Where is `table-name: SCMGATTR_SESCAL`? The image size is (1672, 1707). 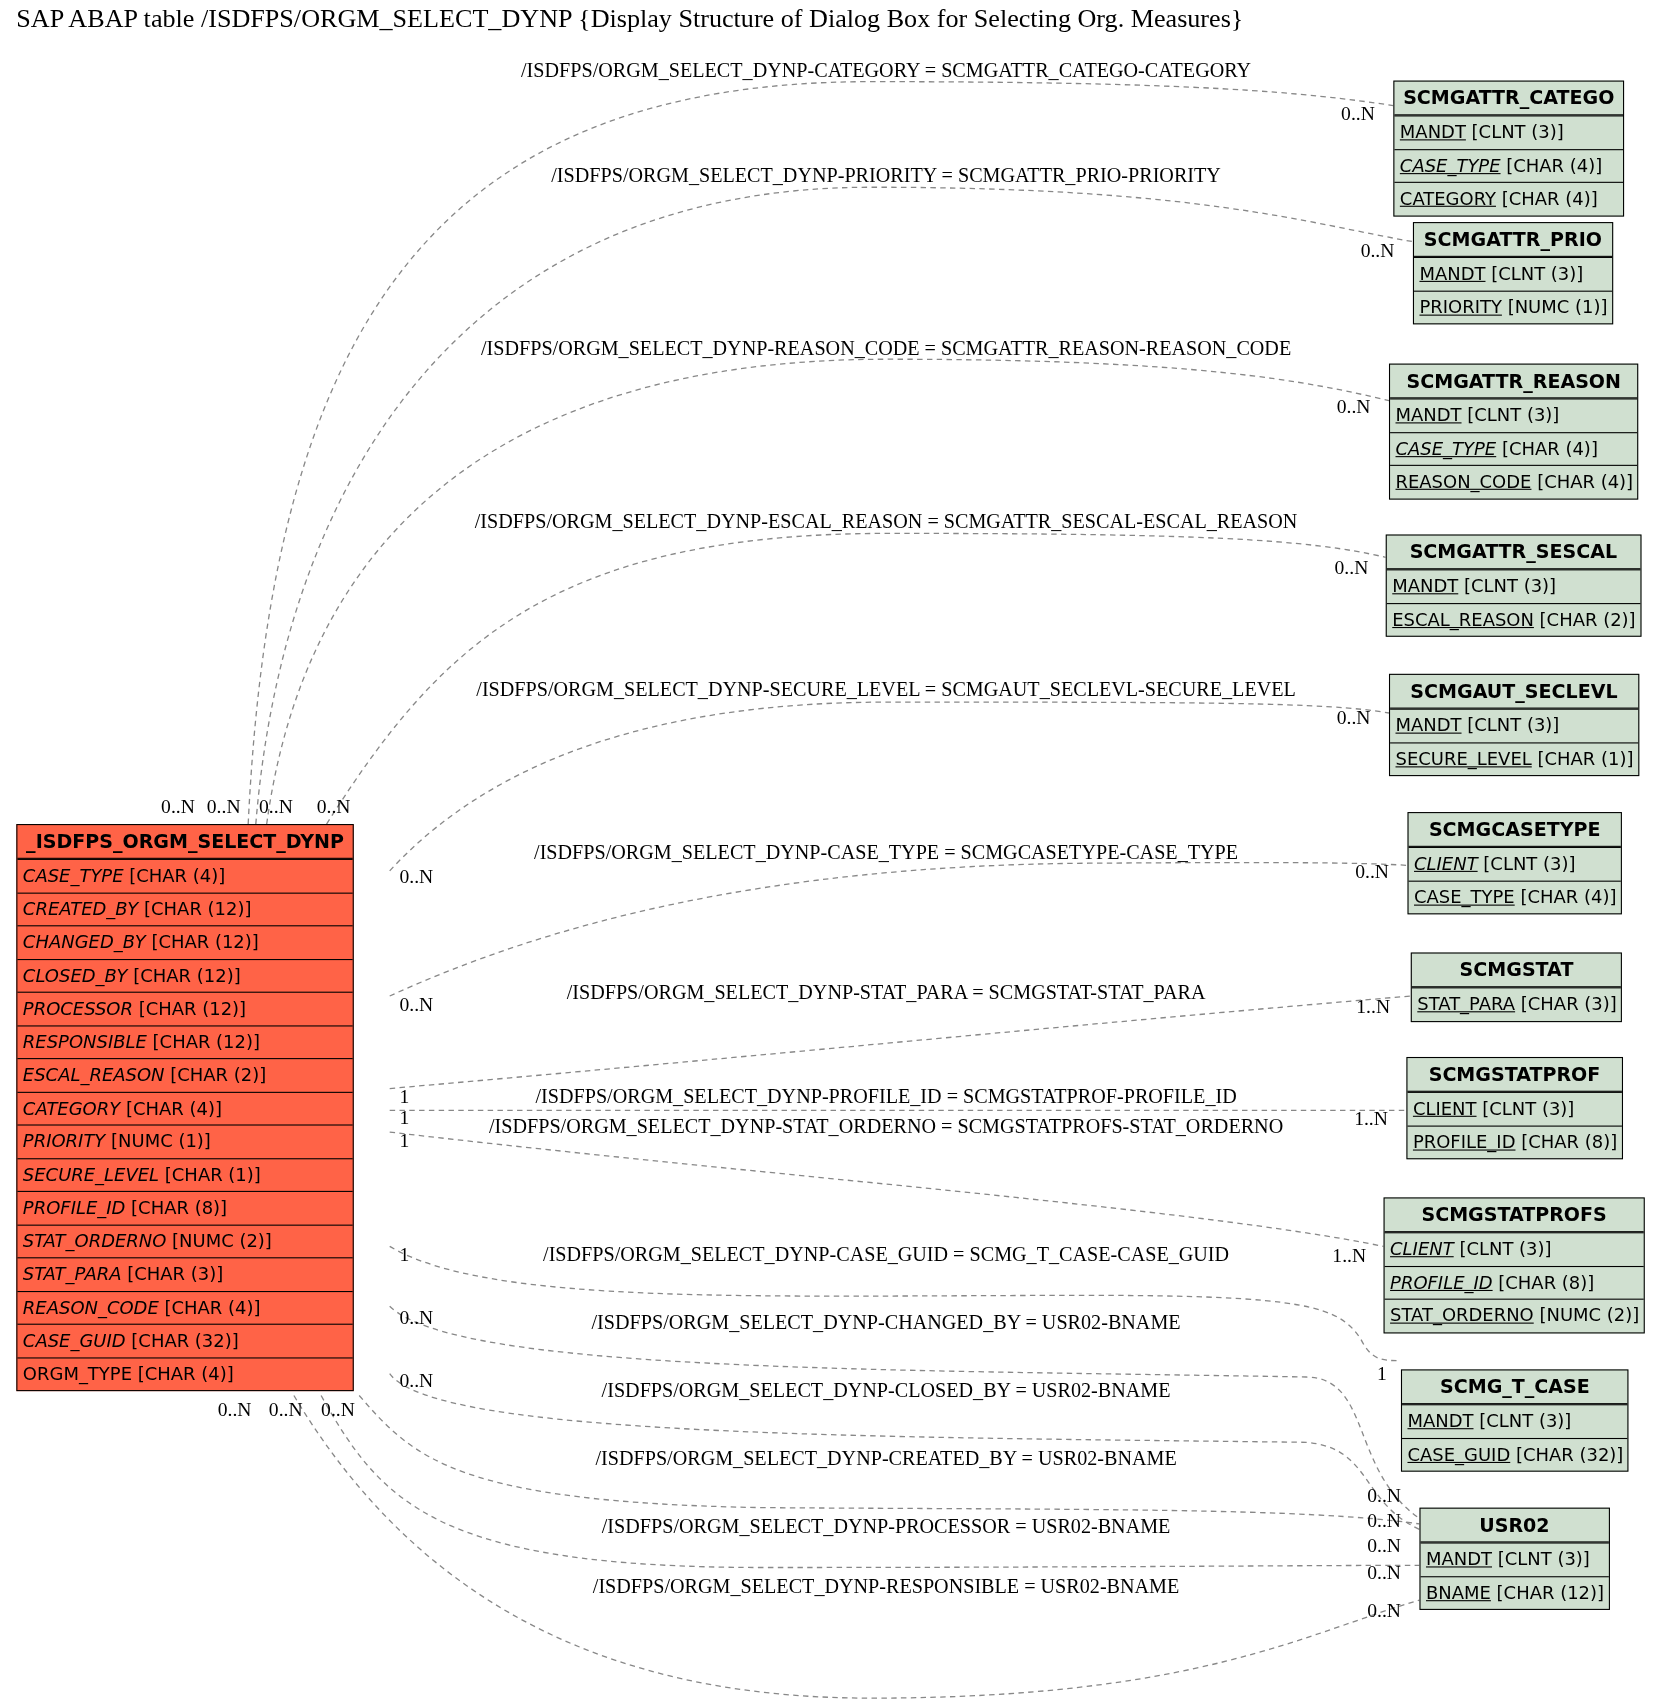 table-name: SCMGATTR_SESCAL is located at coordinates (1513, 552).